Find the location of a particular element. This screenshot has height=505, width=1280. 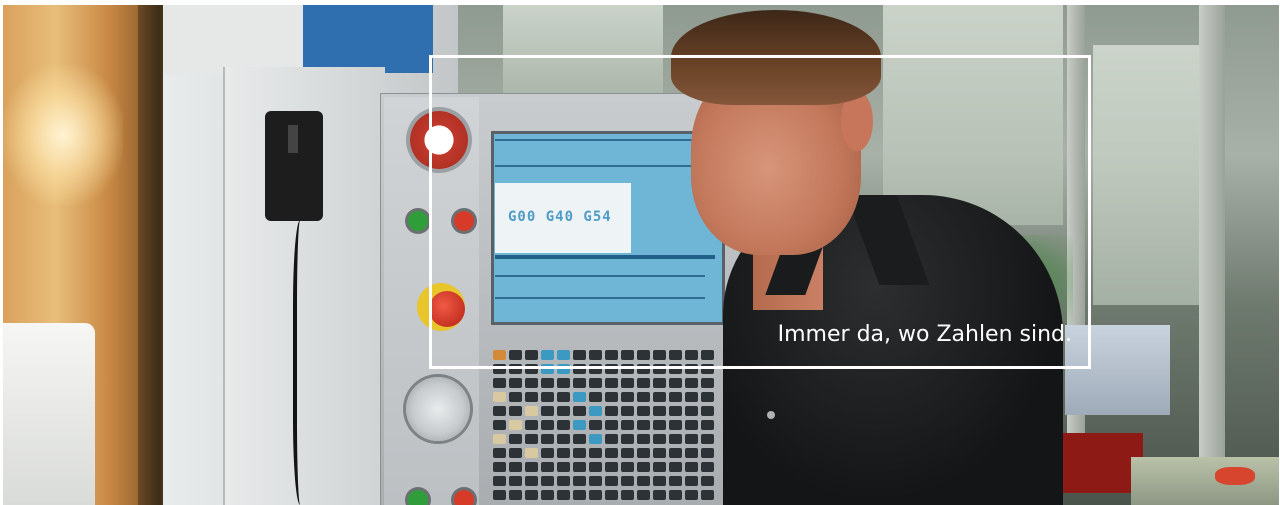

handwheel-knob is located at coordinates (438, 409).